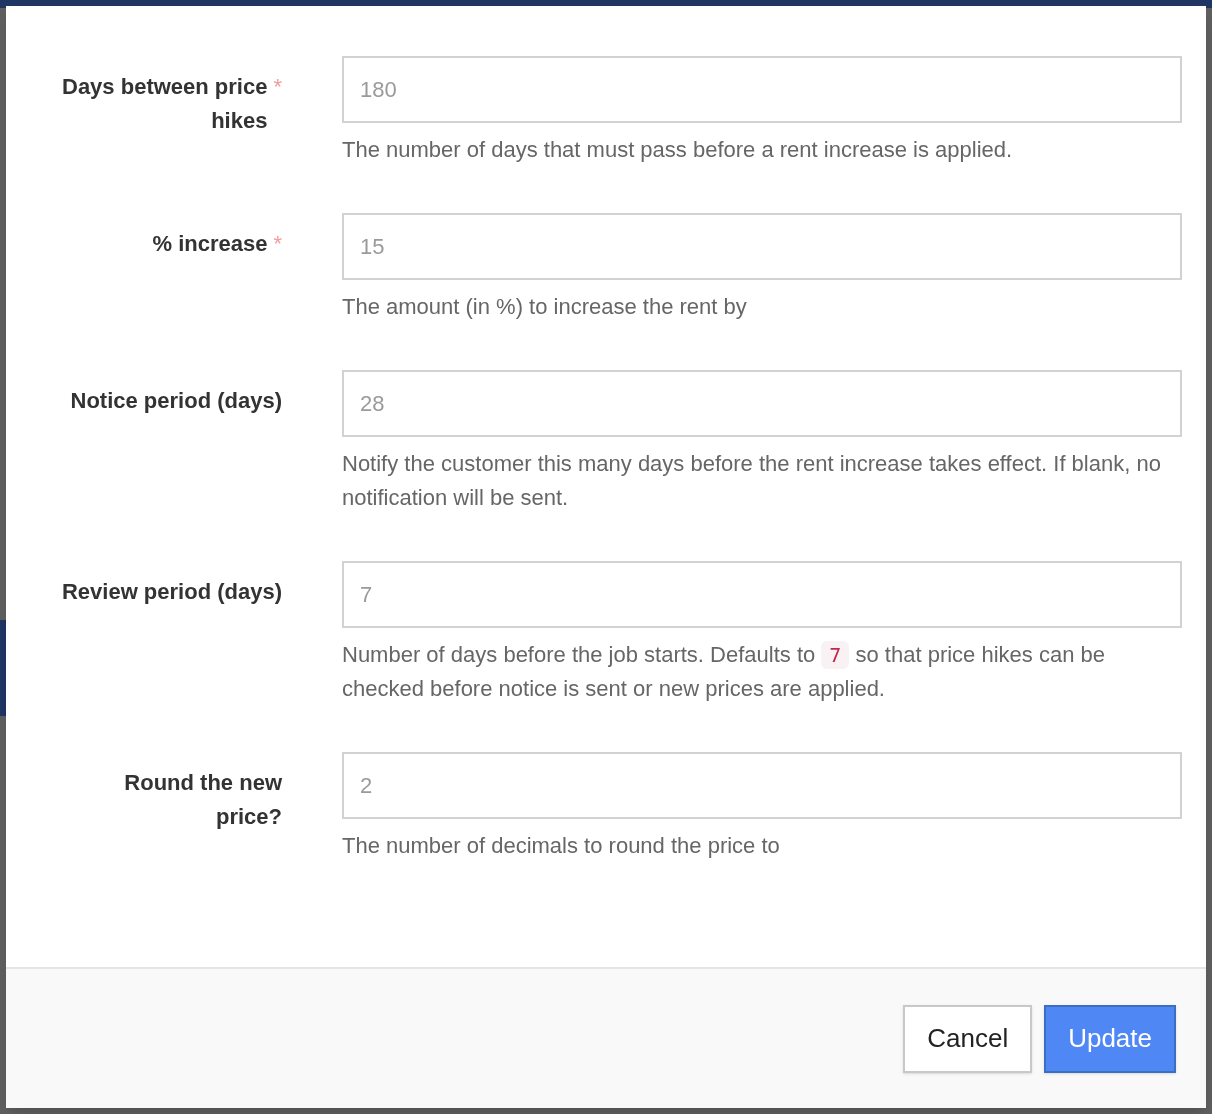  Describe the element at coordinates (678, 150) in the screenshot. I see `help-text: The number of days that must pass before a rent increase is applied.` at that location.